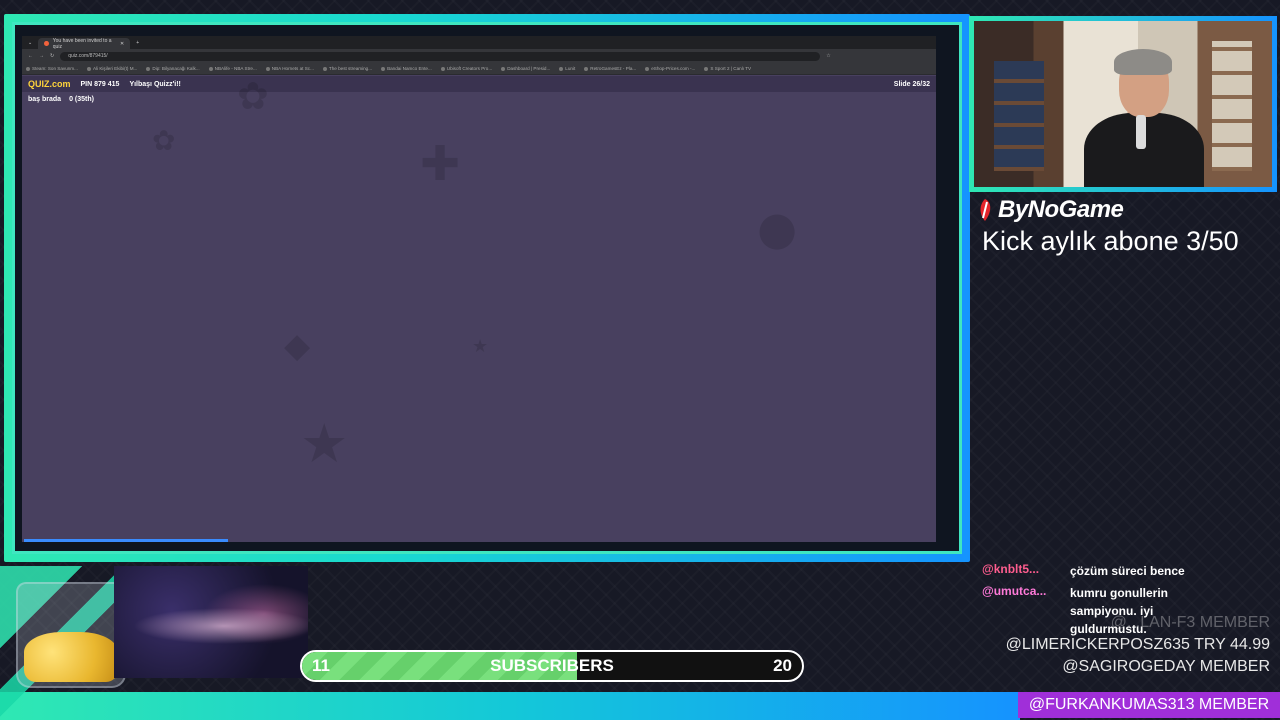 This screenshot has height=720, width=1280. What do you see at coordinates (324, 443) in the screenshot?
I see `star-deco-icon: ★` at bounding box center [324, 443].